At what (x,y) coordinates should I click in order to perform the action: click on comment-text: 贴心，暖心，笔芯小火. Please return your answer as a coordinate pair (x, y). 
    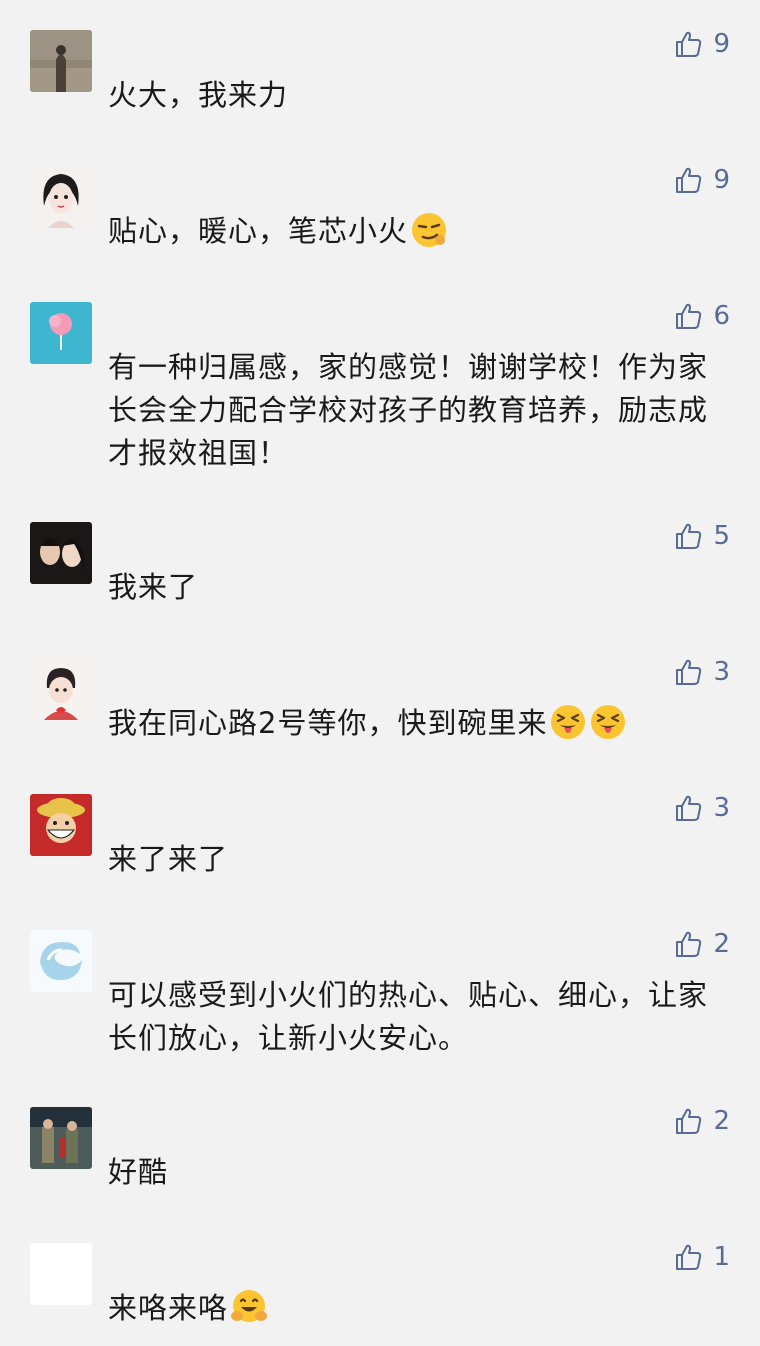
    Looking at the image, I should click on (413, 231).